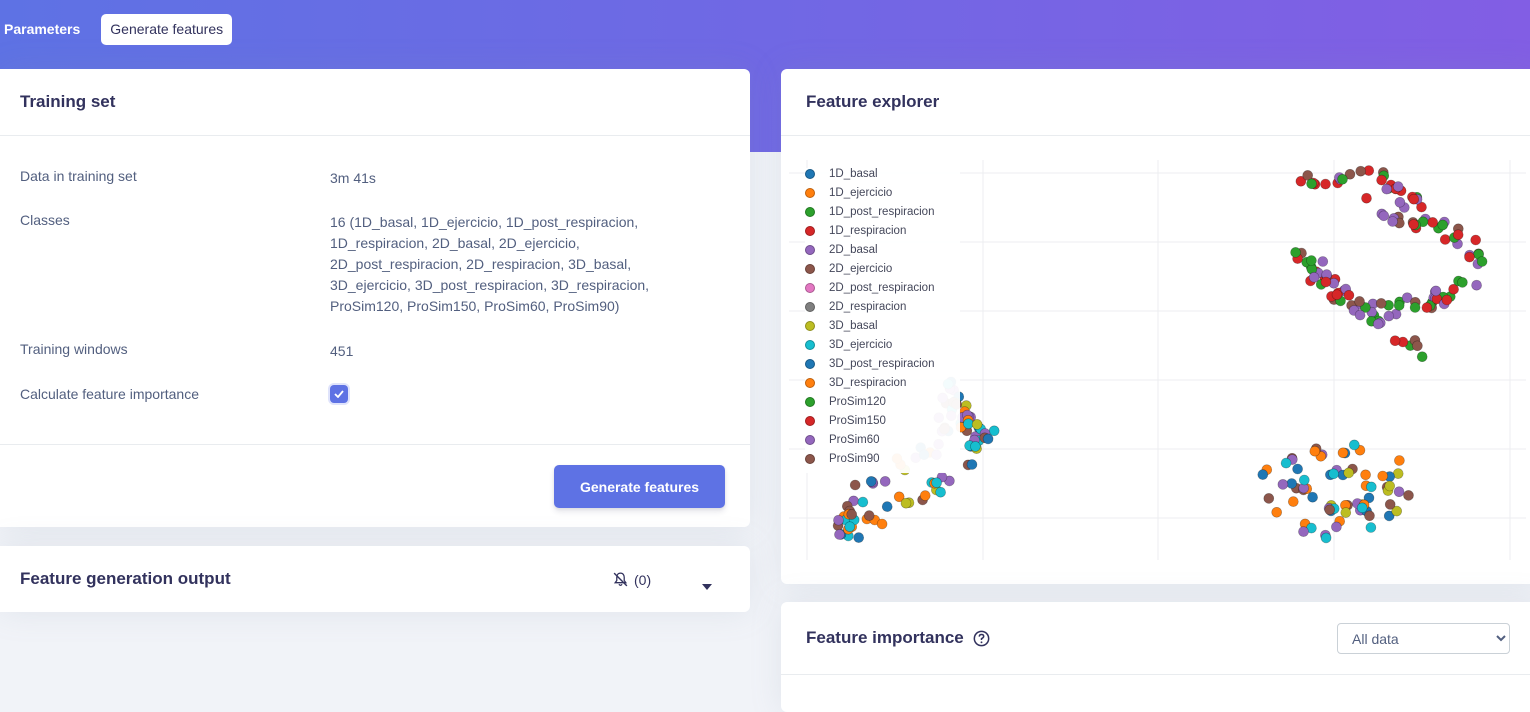 The width and height of the screenshot is (1530, 712). I want to click on legend-item: ProSim60, so click(842, 440).